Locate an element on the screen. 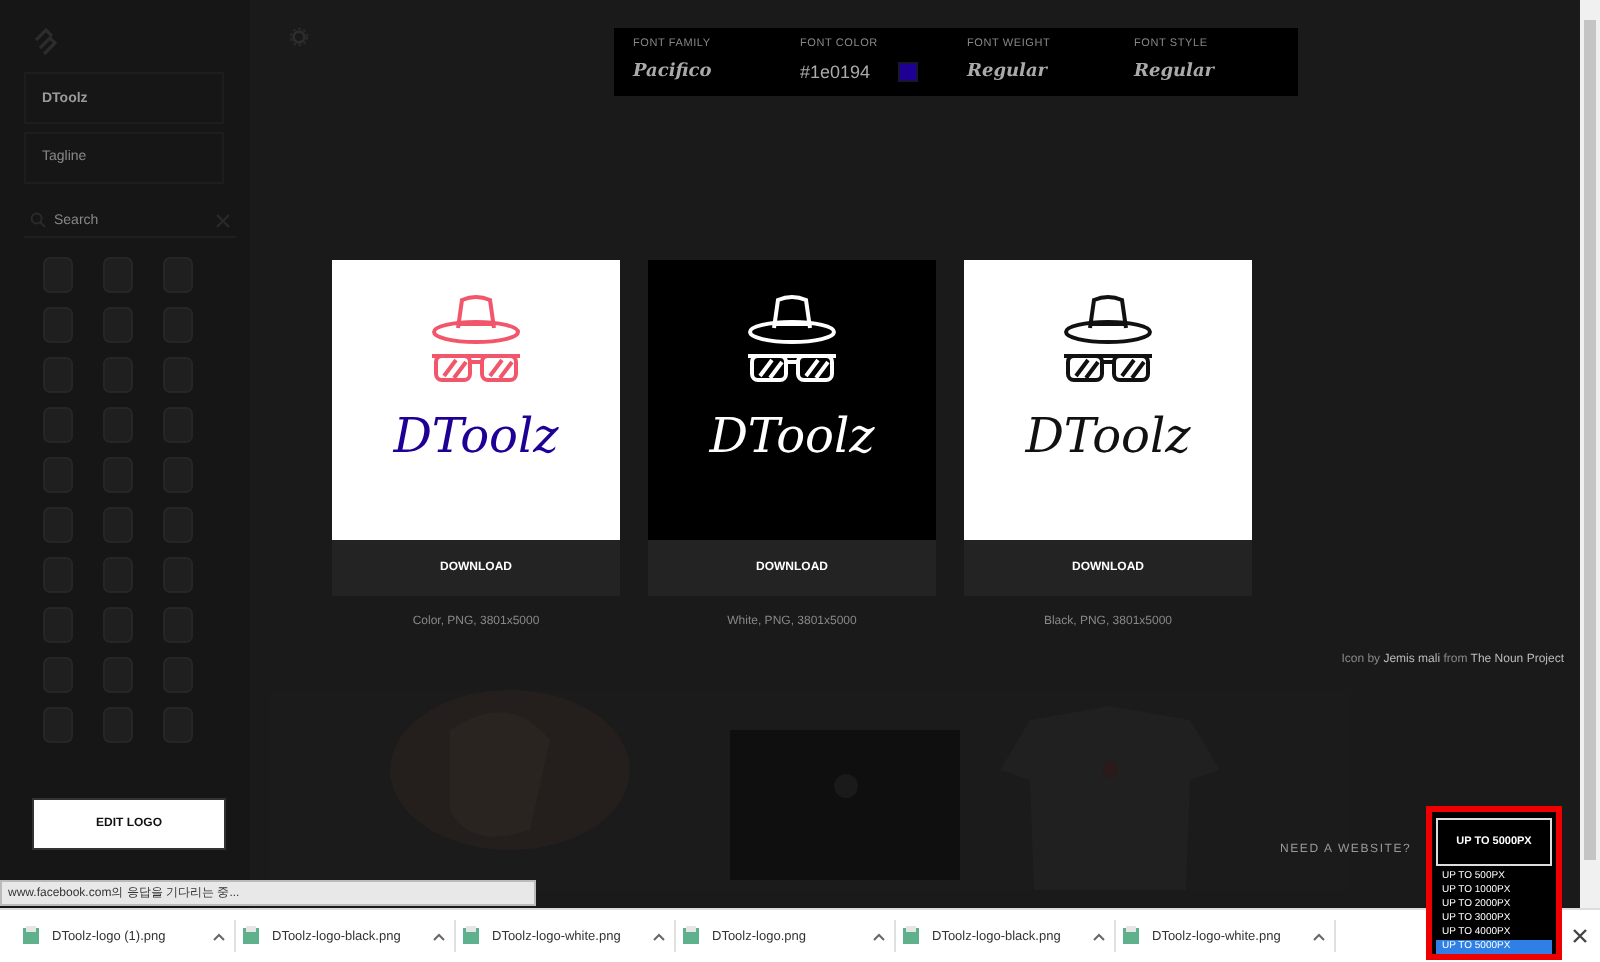 This screenshot has height=962, width=1600. font-setting-value: #1e0194 is located at coordinates (835, 72).